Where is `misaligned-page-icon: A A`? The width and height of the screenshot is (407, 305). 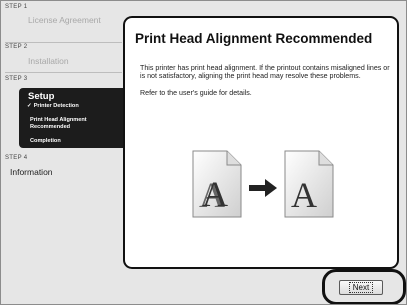 misaligned-page-icon: A A is located at coordinates (217, 184).